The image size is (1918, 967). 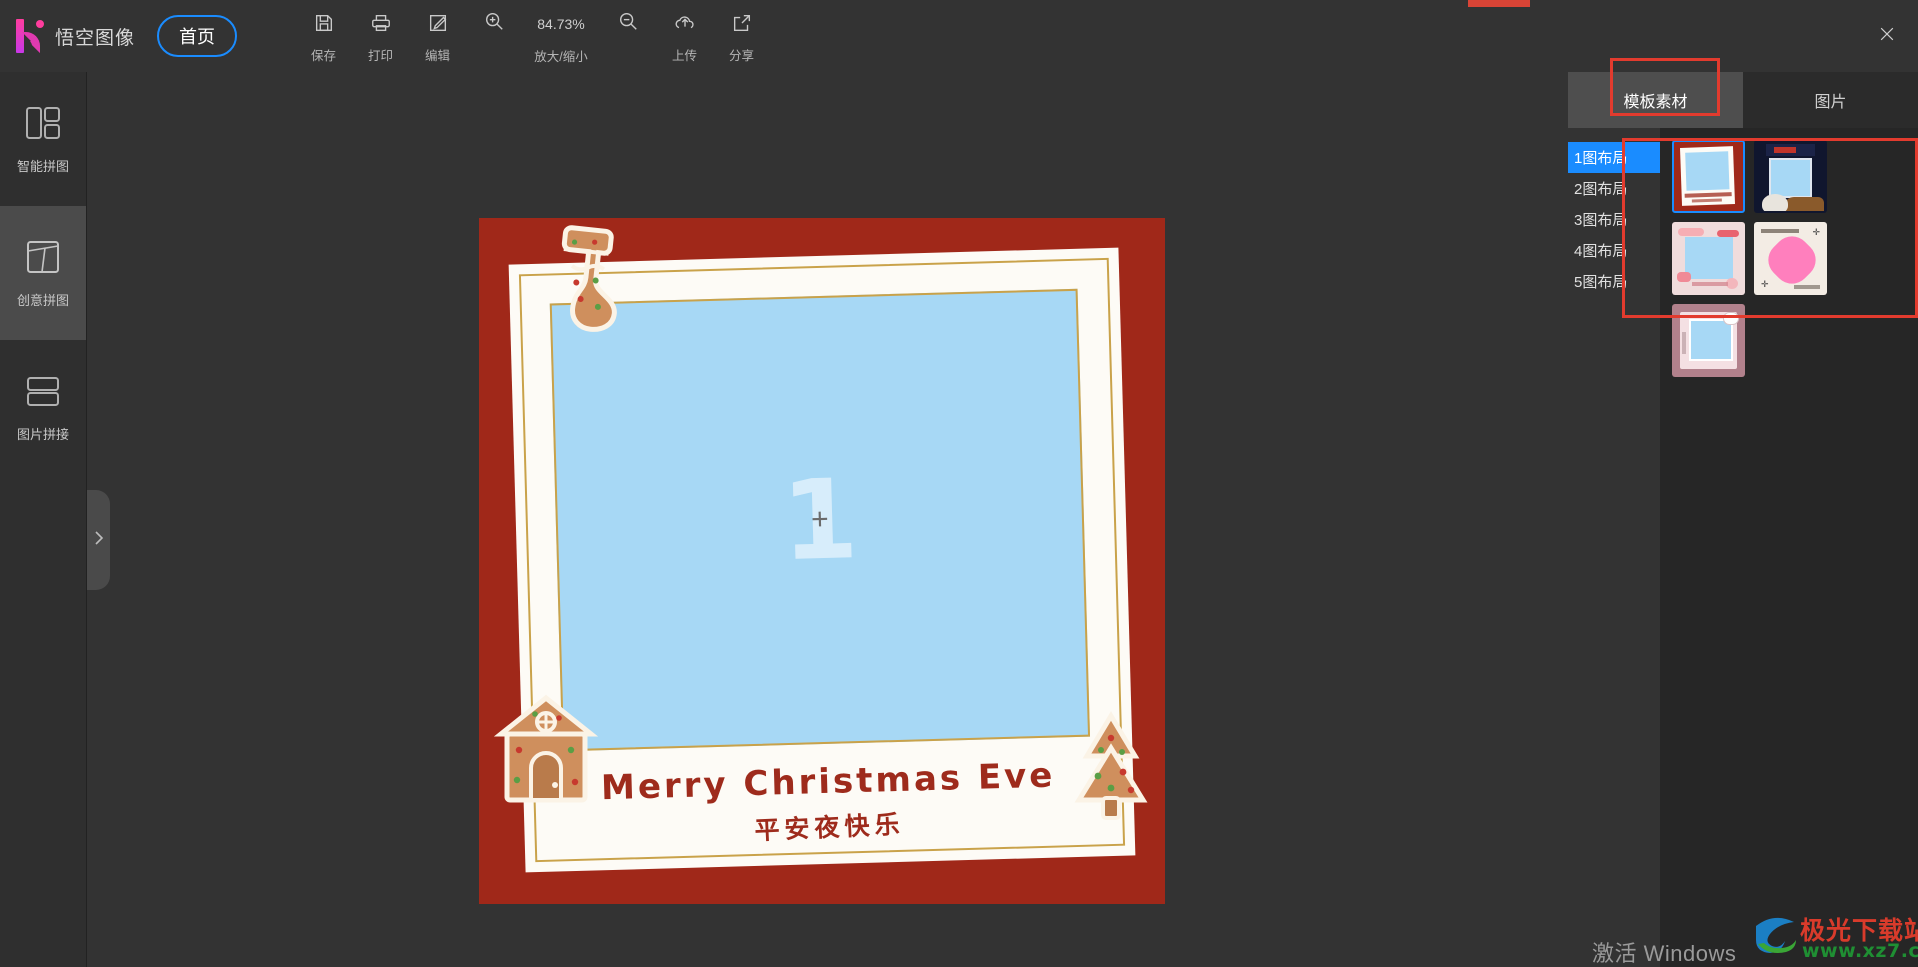 What do you see at coordinates (685, 23) in the screenshot?
I see `upload-icon` at bounding box center [685, 23].